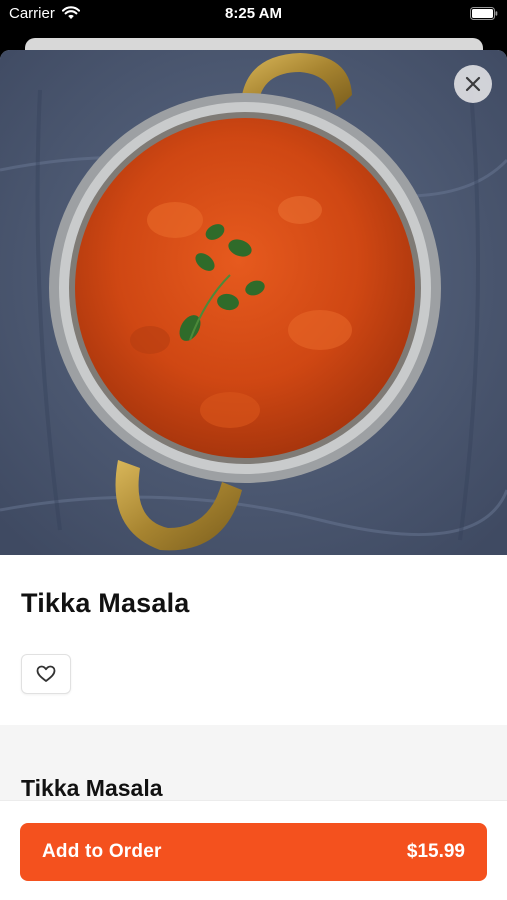 The height and width of the screenshot is (900, 507). I want to click on close-icon, so click(473, 84).